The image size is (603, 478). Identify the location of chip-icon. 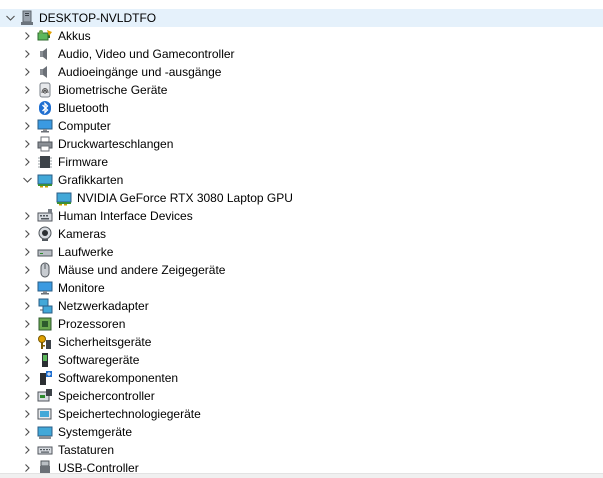
(45, 162).